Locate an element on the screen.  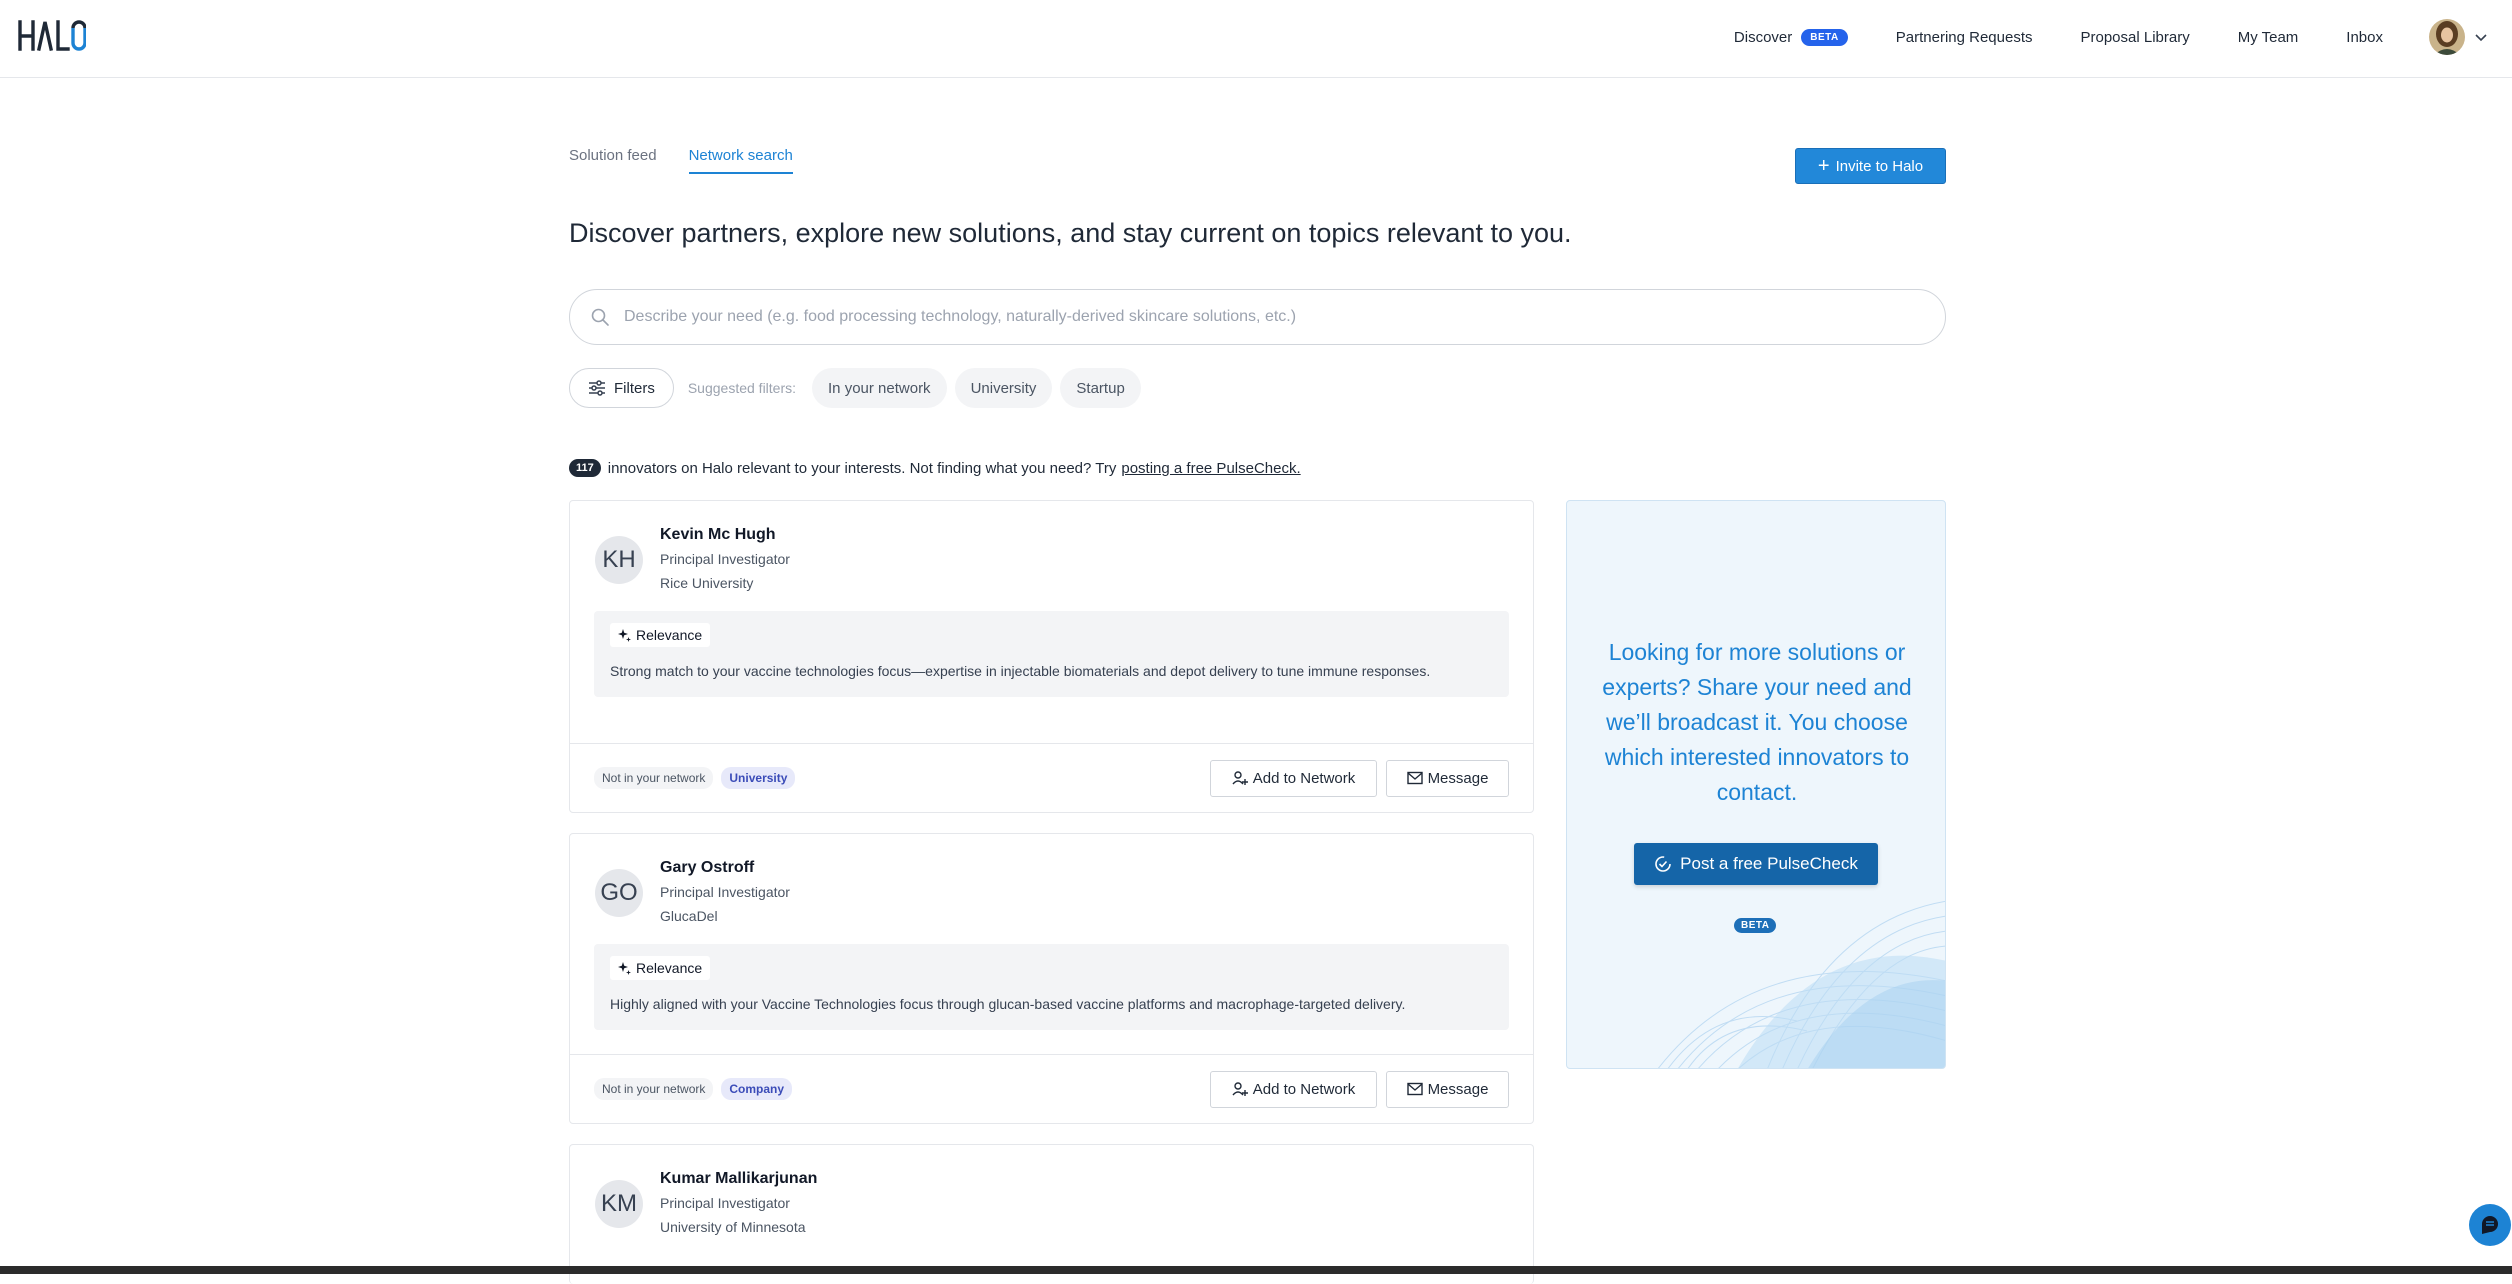
nav-discover-label: Discover is located at coordinates (1763, 37).